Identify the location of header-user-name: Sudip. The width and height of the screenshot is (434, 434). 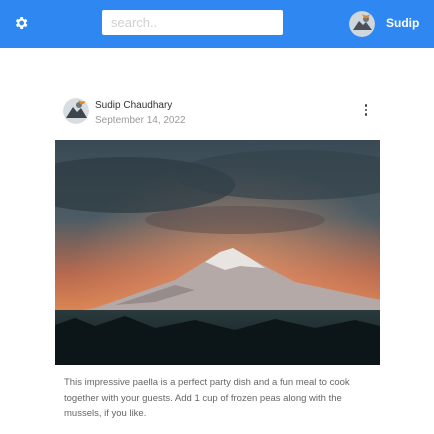
(402, 23).